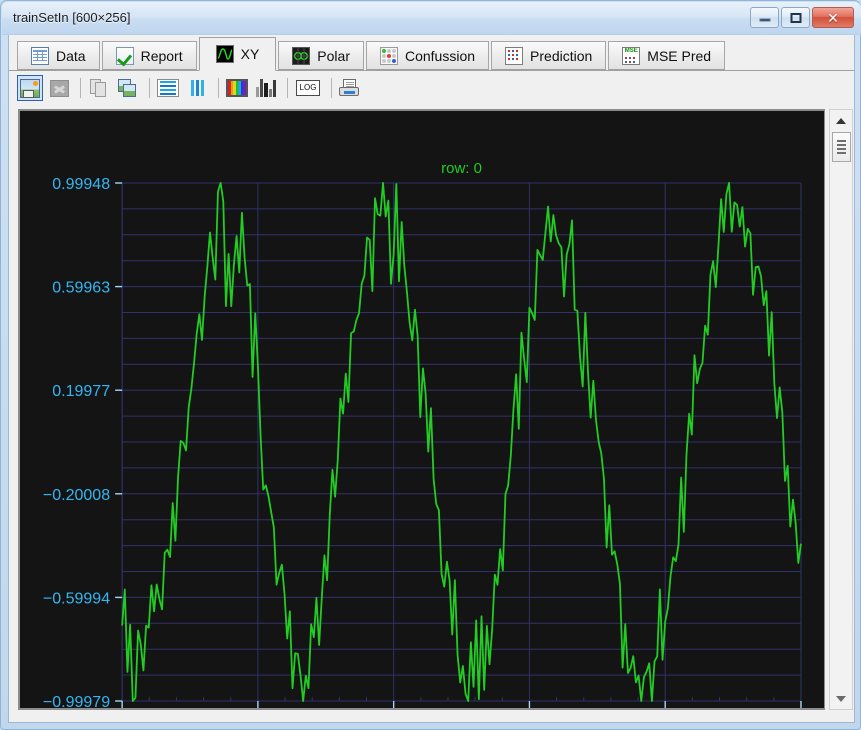 The width and height of the screenshot is (861, 730). Describe the element at coordinates (161, 55) in the screenshot. I see `tab-report-label: Report` at that location.